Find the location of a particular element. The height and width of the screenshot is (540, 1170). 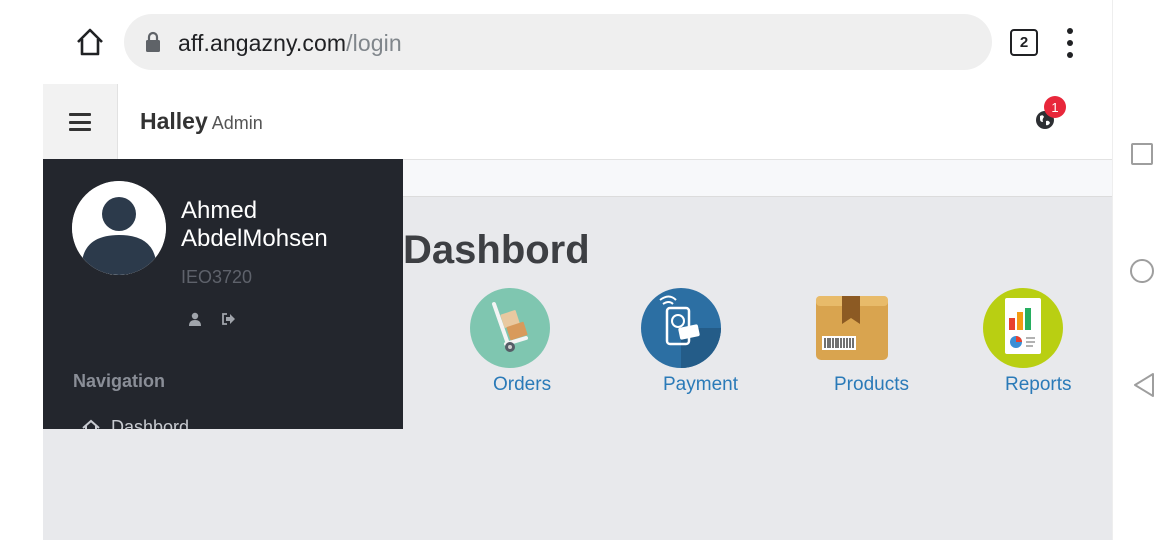

sidebar-item-label: Dashbord is located at coordinates (150, 423).